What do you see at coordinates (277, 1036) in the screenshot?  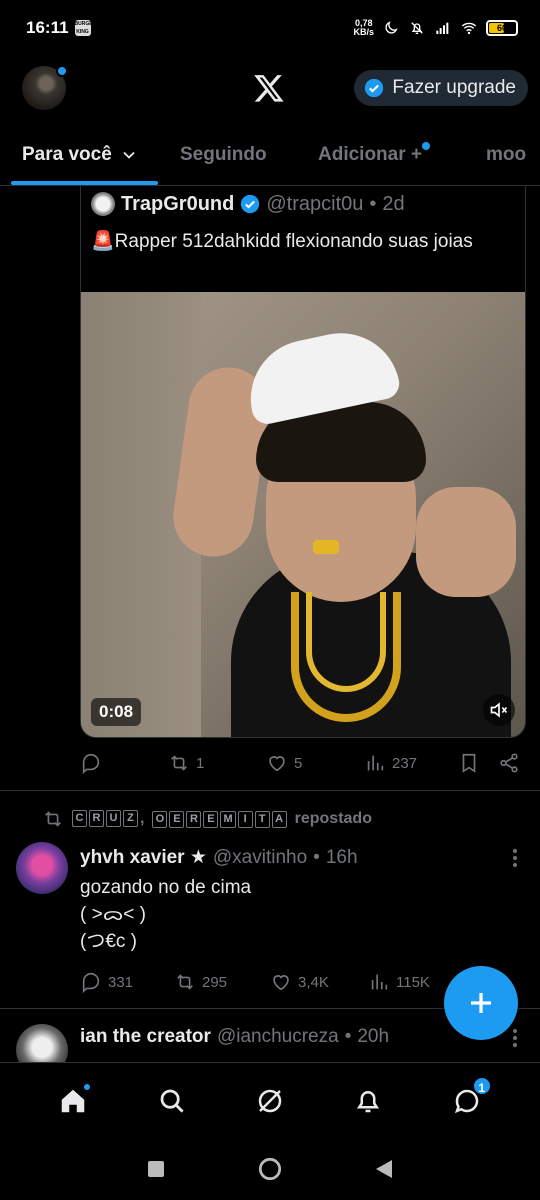 I see `author-handle: @ianchucreza` at bounding box center [277, 1036].